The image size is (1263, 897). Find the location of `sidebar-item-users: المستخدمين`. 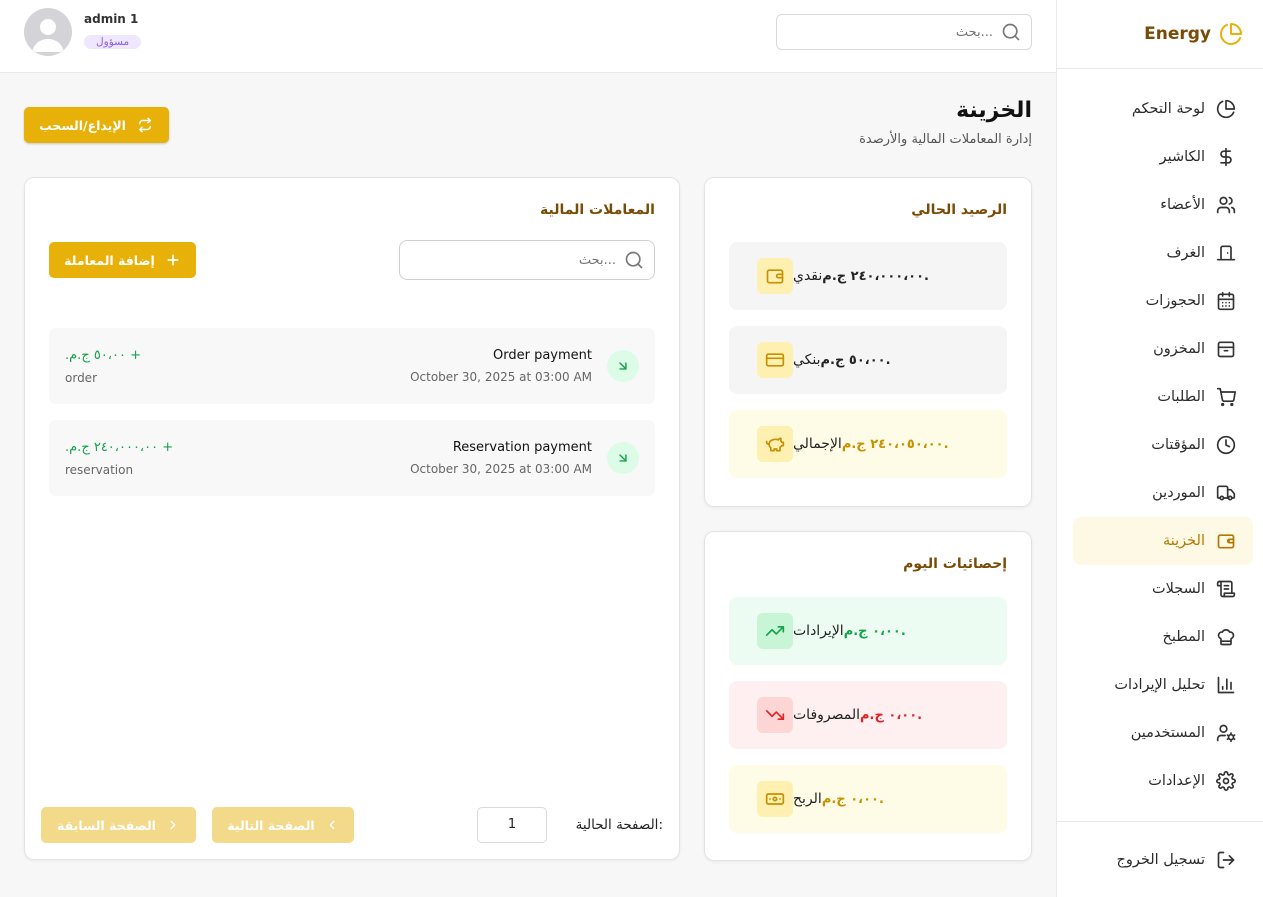

sidebar-item-users: المستخدمين is located at coordinates (1160, 733).